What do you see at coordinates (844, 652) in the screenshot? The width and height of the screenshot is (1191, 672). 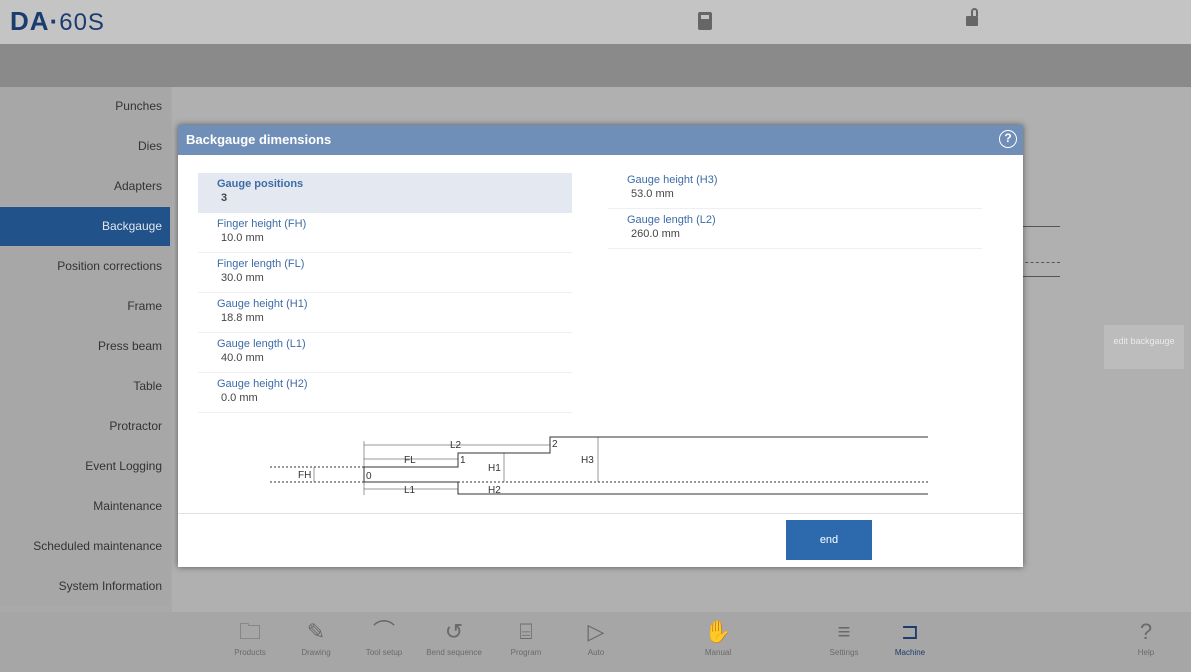 I see `nav-label: Settings` at bounding box center [844, 652].